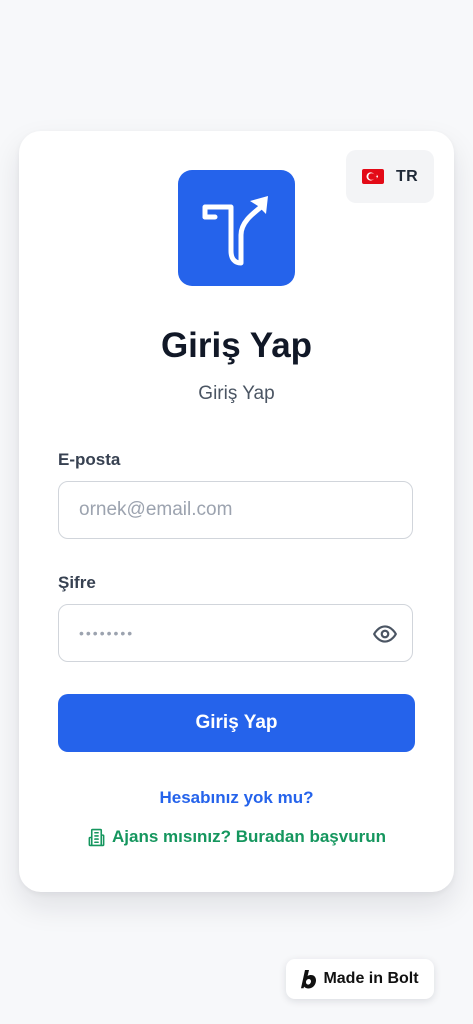  What do you see at coordinates (89, 459) in the screenshot?
I see `email-label: E-posta` at bounding box center [89, 459].